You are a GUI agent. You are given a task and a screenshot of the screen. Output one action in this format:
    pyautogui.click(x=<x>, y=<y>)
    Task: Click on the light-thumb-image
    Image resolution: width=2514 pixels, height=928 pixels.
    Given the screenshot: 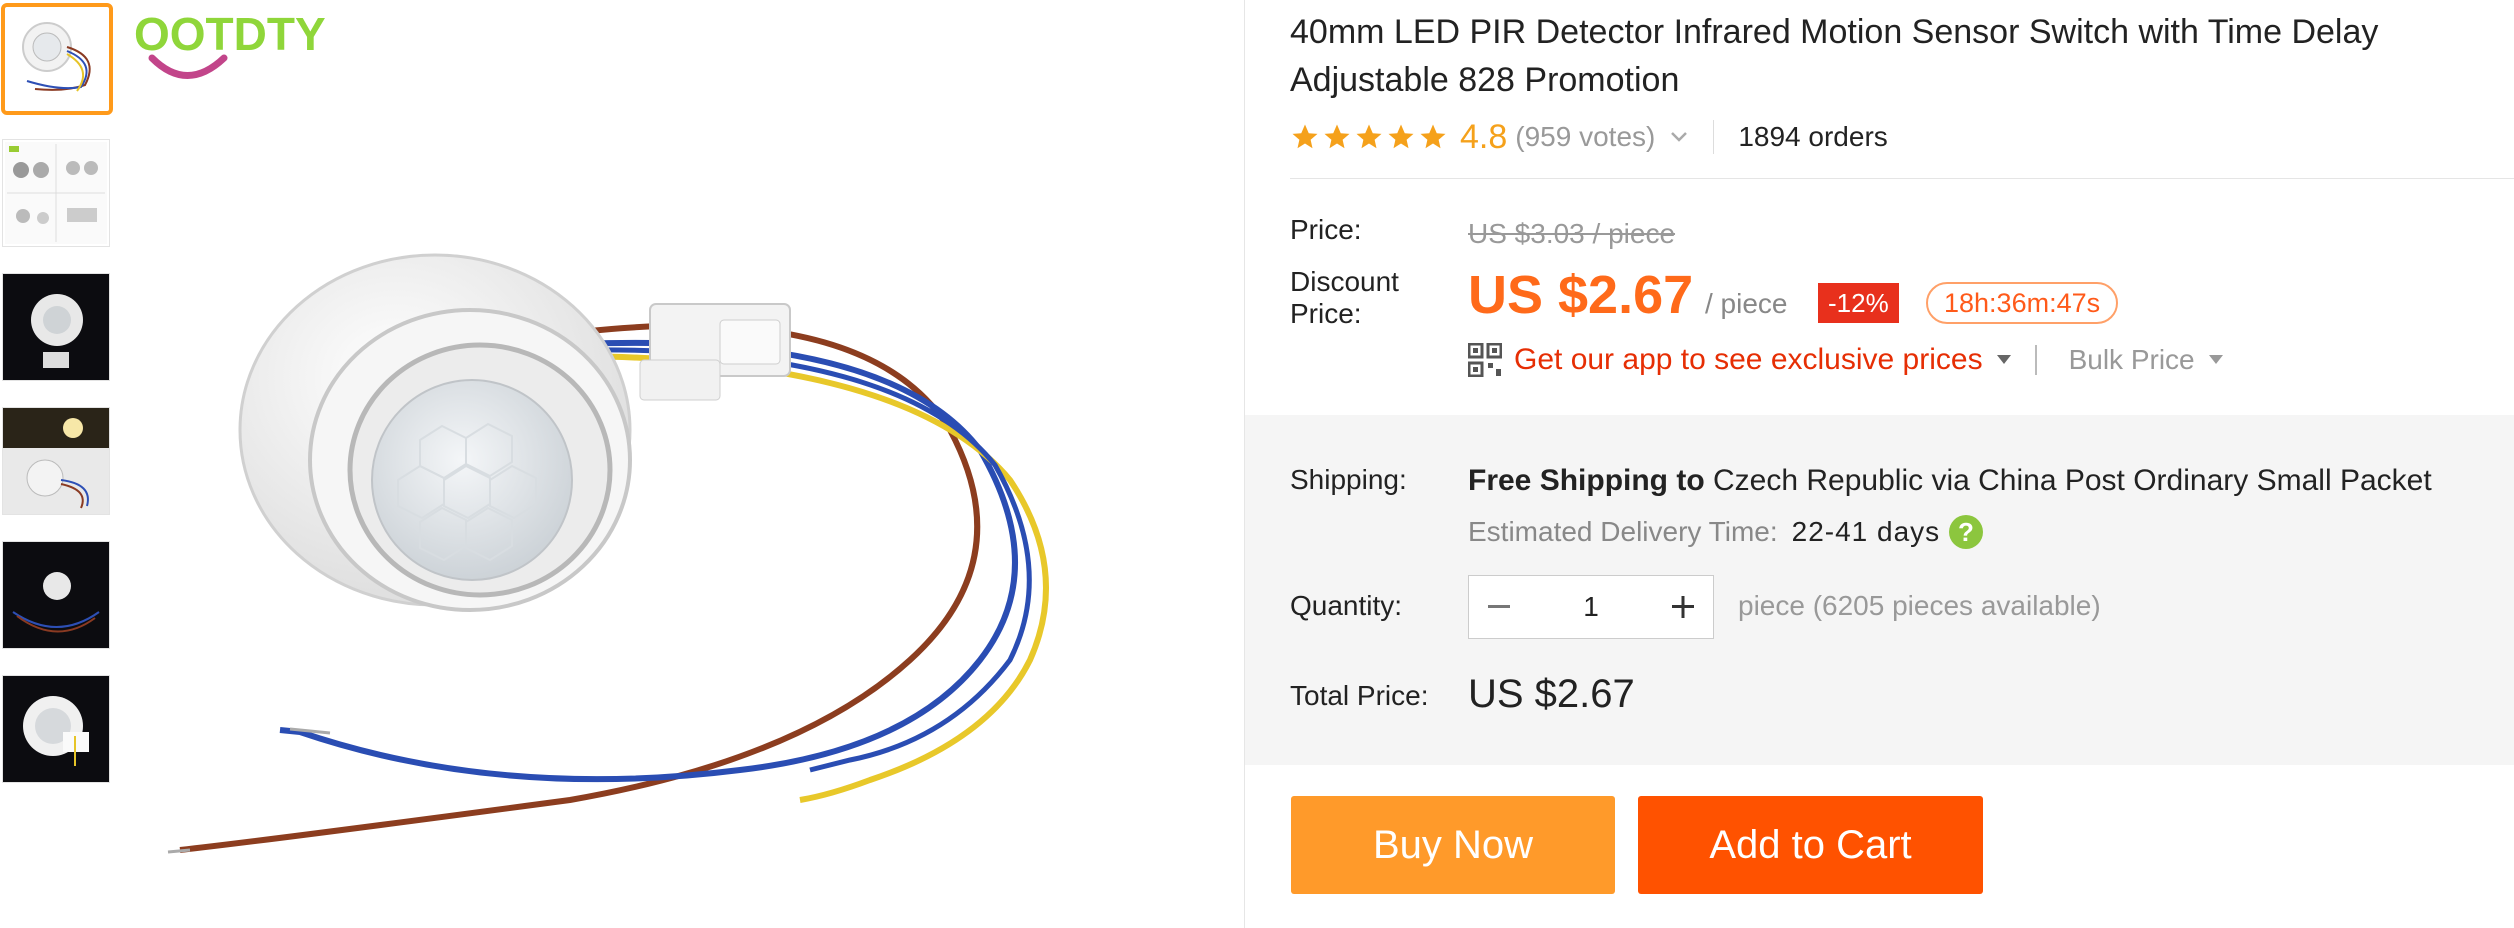 What is the action you would take?
    pyautogui.click(x=56, y=458)
    